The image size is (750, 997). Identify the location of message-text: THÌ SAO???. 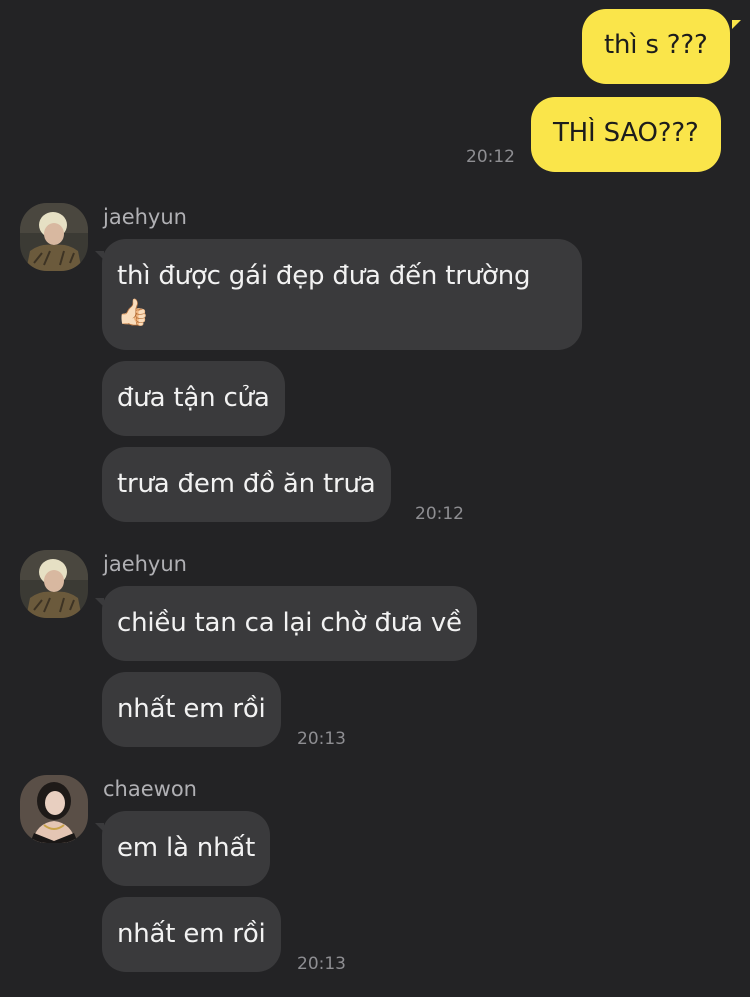
(626, 133).